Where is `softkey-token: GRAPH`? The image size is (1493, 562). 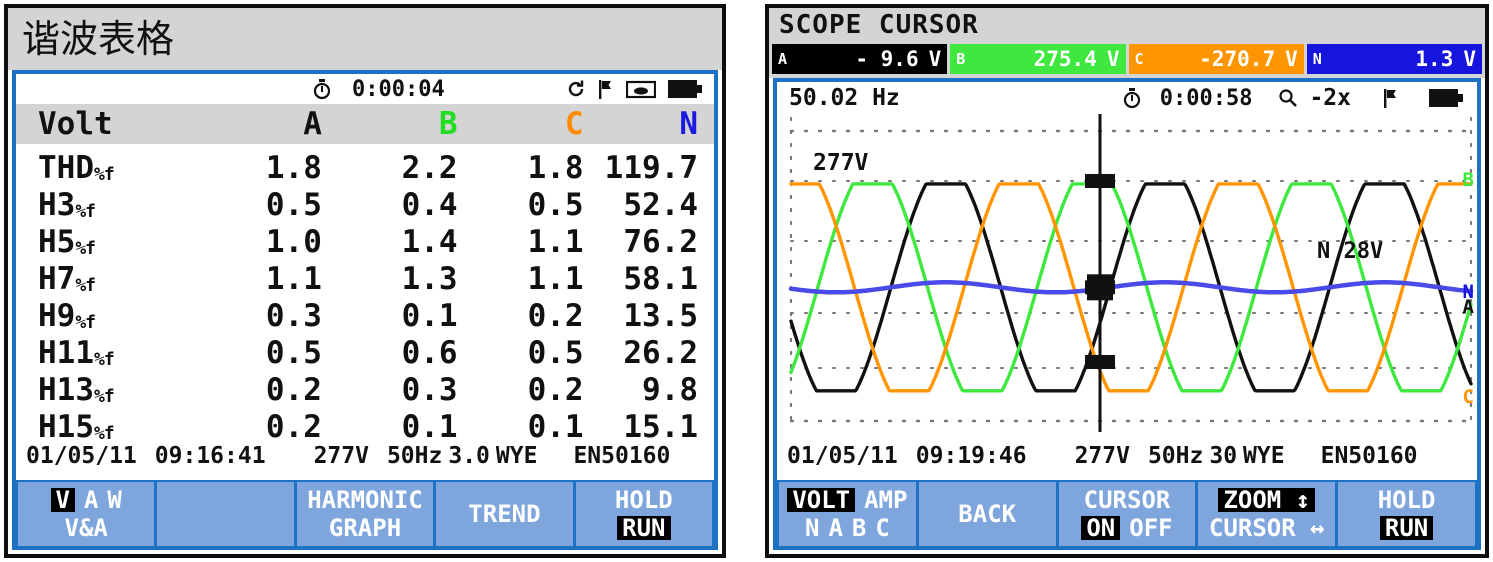
softkey-token: GRAPH is located at coordinates (365, 528).